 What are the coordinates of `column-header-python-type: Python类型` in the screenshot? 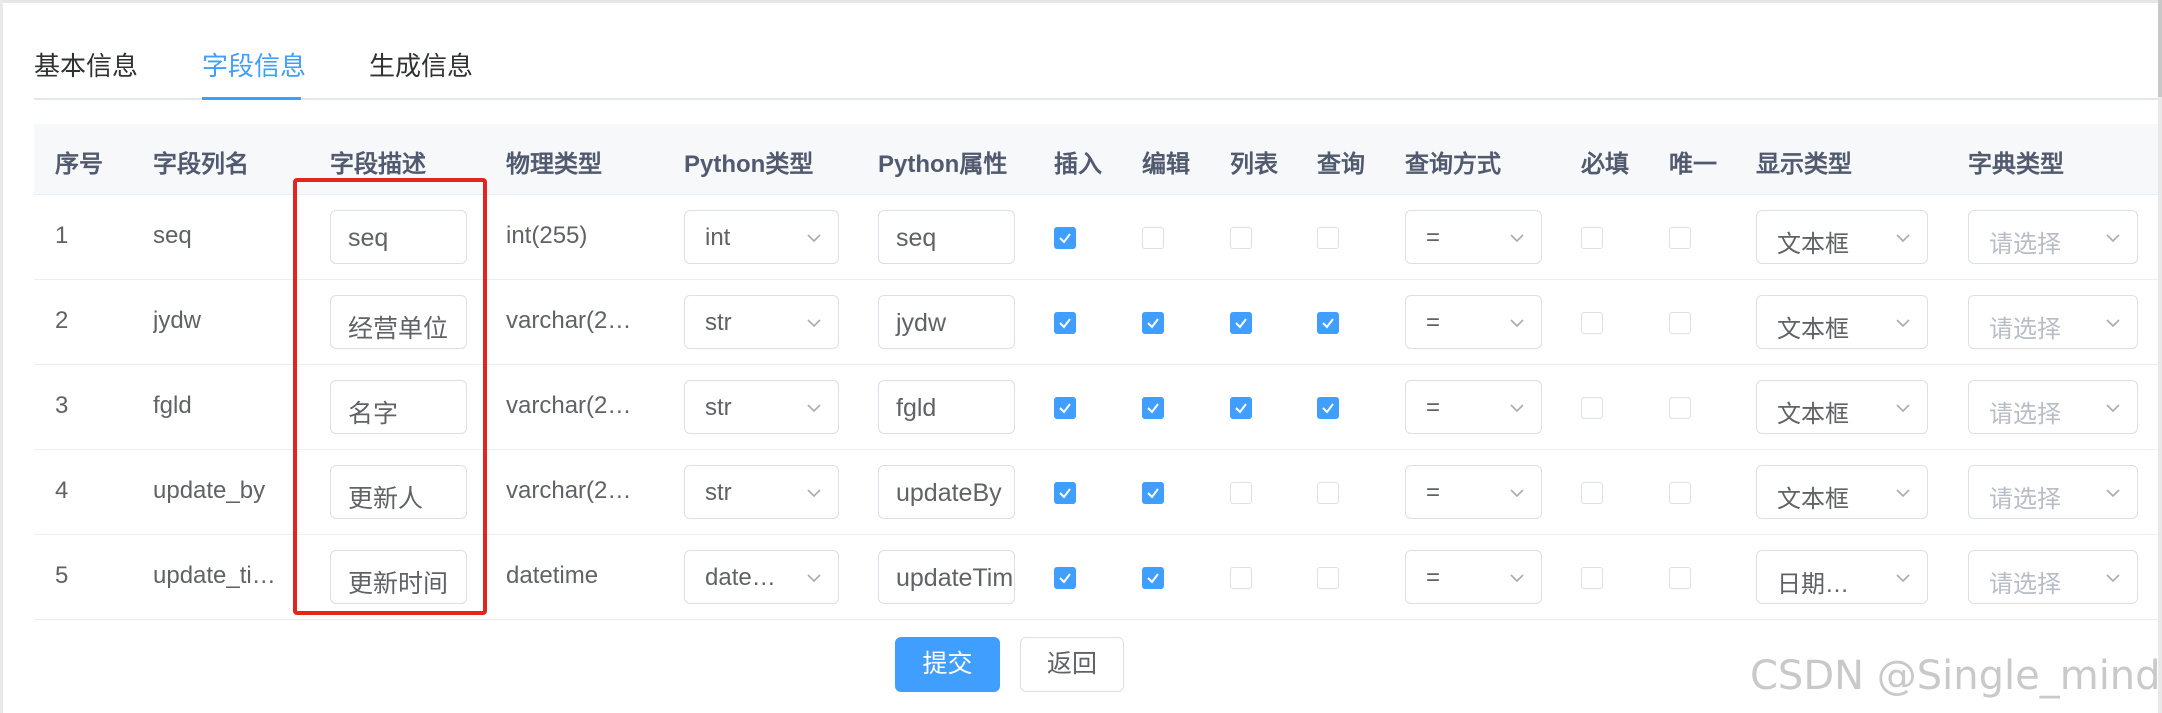 It's located at (749, 164).